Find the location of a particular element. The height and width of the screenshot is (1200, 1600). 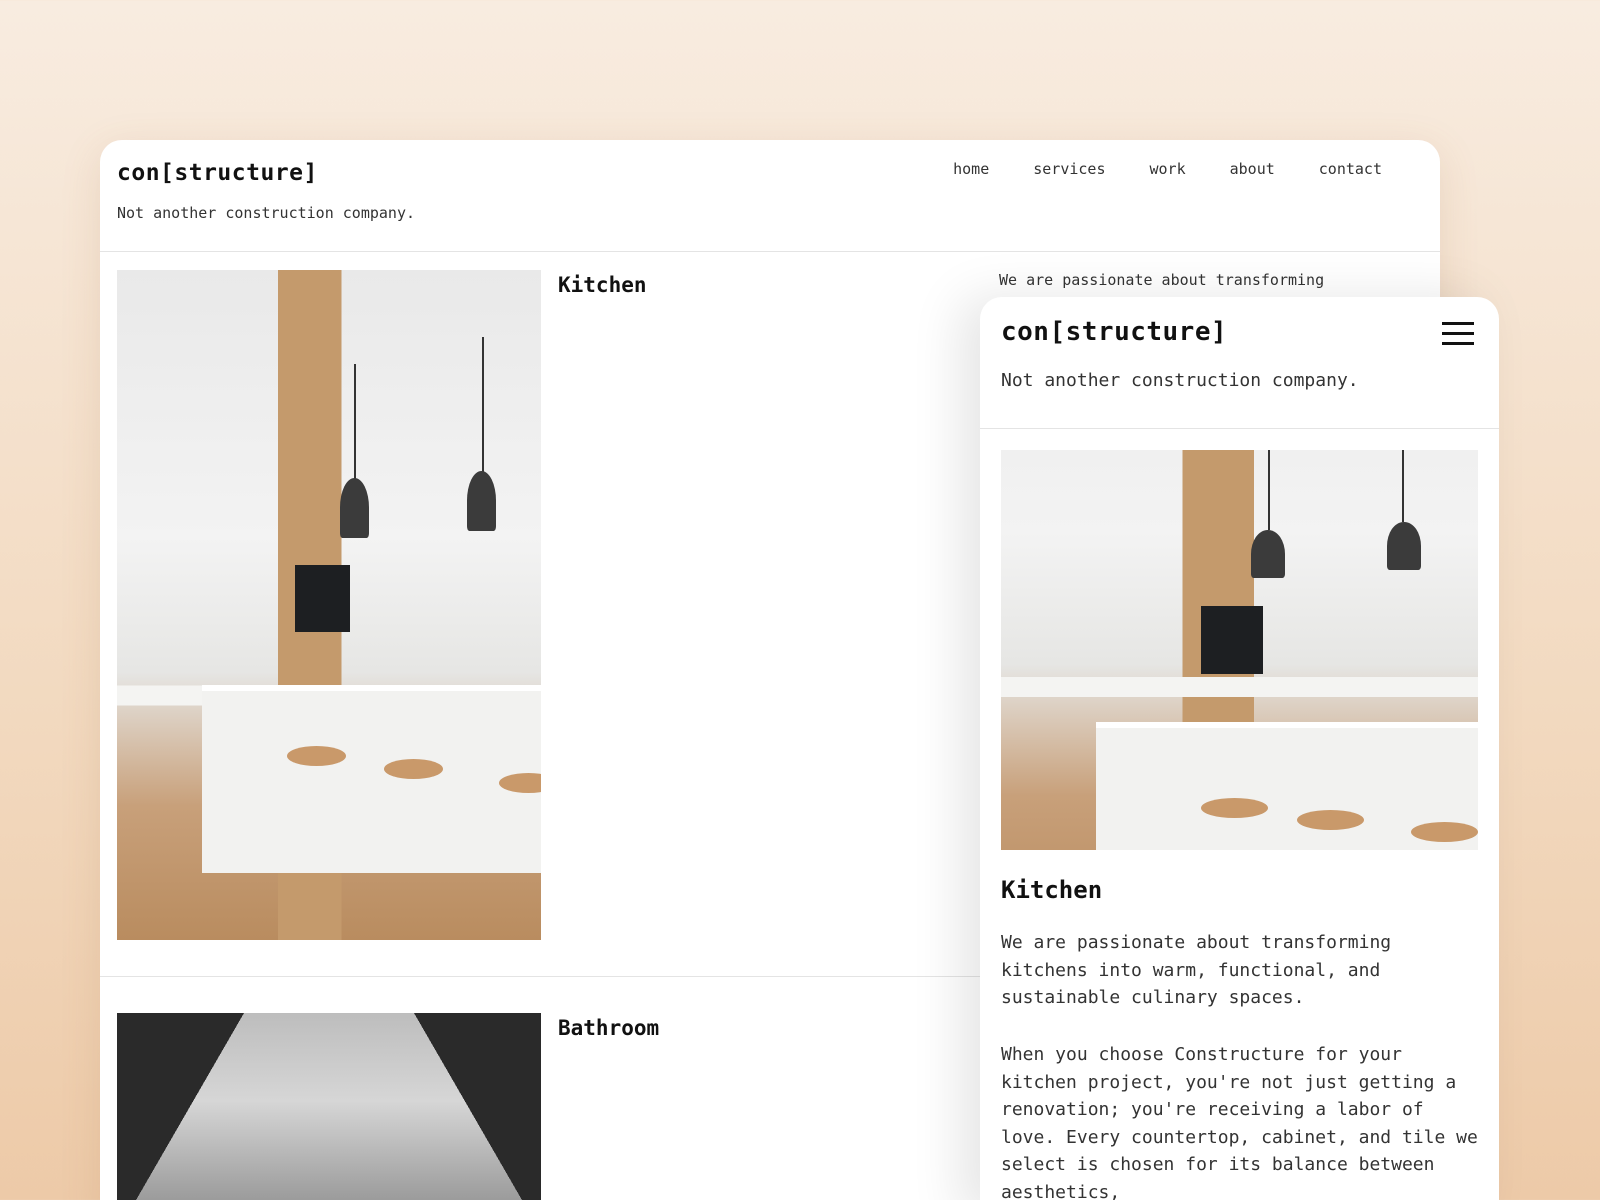

mobile-tagline: Not another construction company. is located at coordinates (1180, 380).